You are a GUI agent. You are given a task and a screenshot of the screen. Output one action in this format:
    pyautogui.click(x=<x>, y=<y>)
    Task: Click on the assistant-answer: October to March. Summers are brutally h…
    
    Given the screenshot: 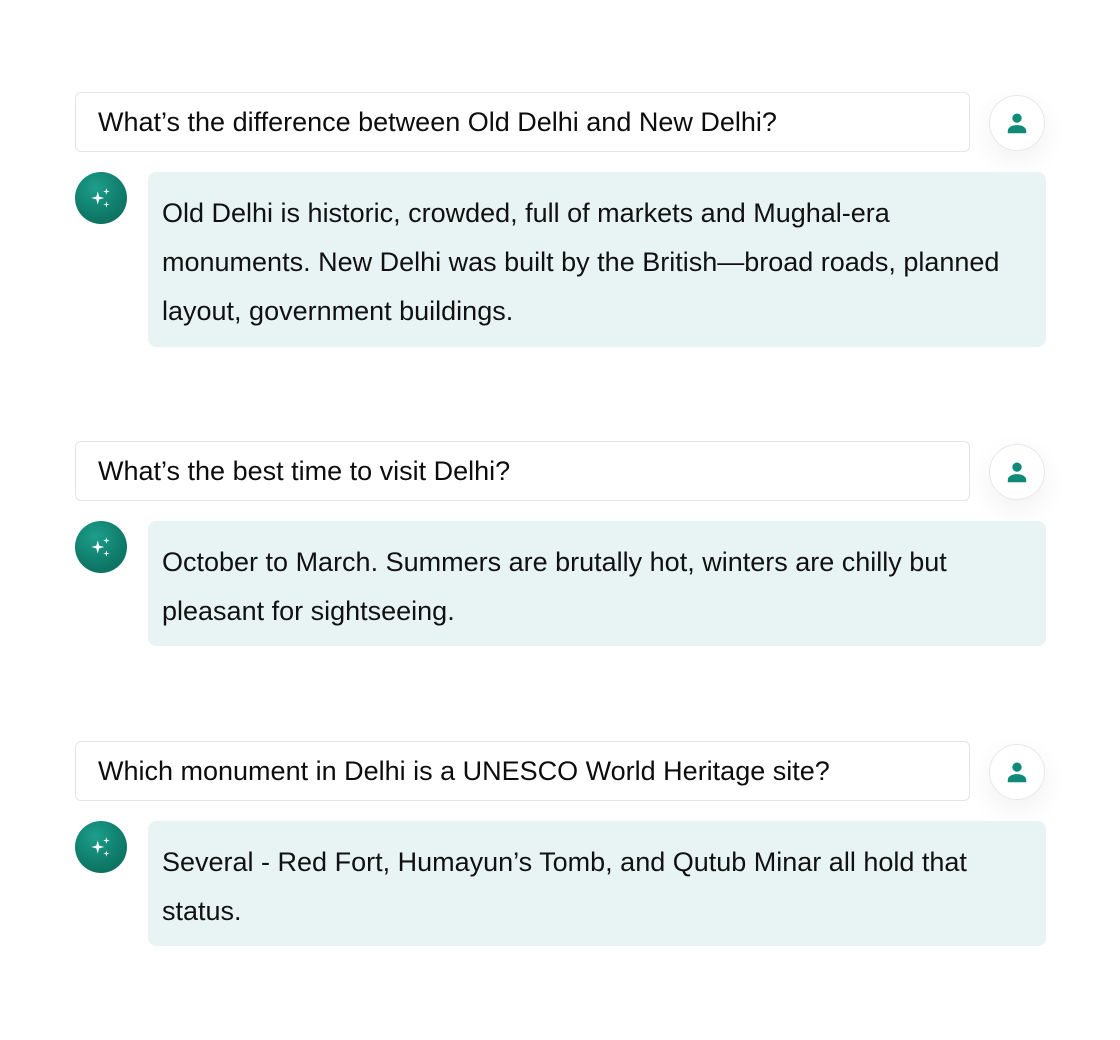 What is the action you would take?
    pyautogui.click(x=597, y=583)
    